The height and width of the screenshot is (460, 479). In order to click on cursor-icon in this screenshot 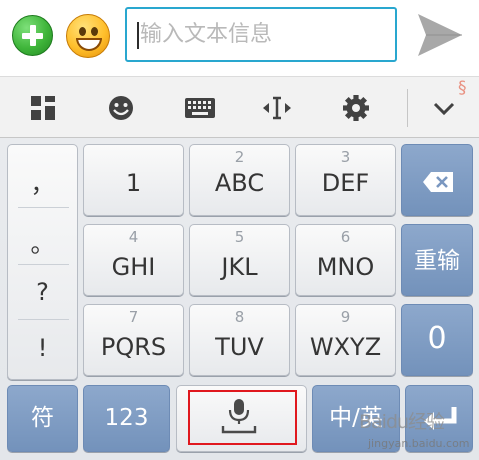, I will do `click(277, 108)`.